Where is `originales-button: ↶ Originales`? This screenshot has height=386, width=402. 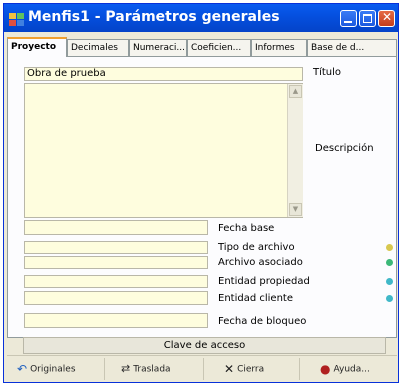
originales-button: ↶ Originales is located at coordinates (55, 369).